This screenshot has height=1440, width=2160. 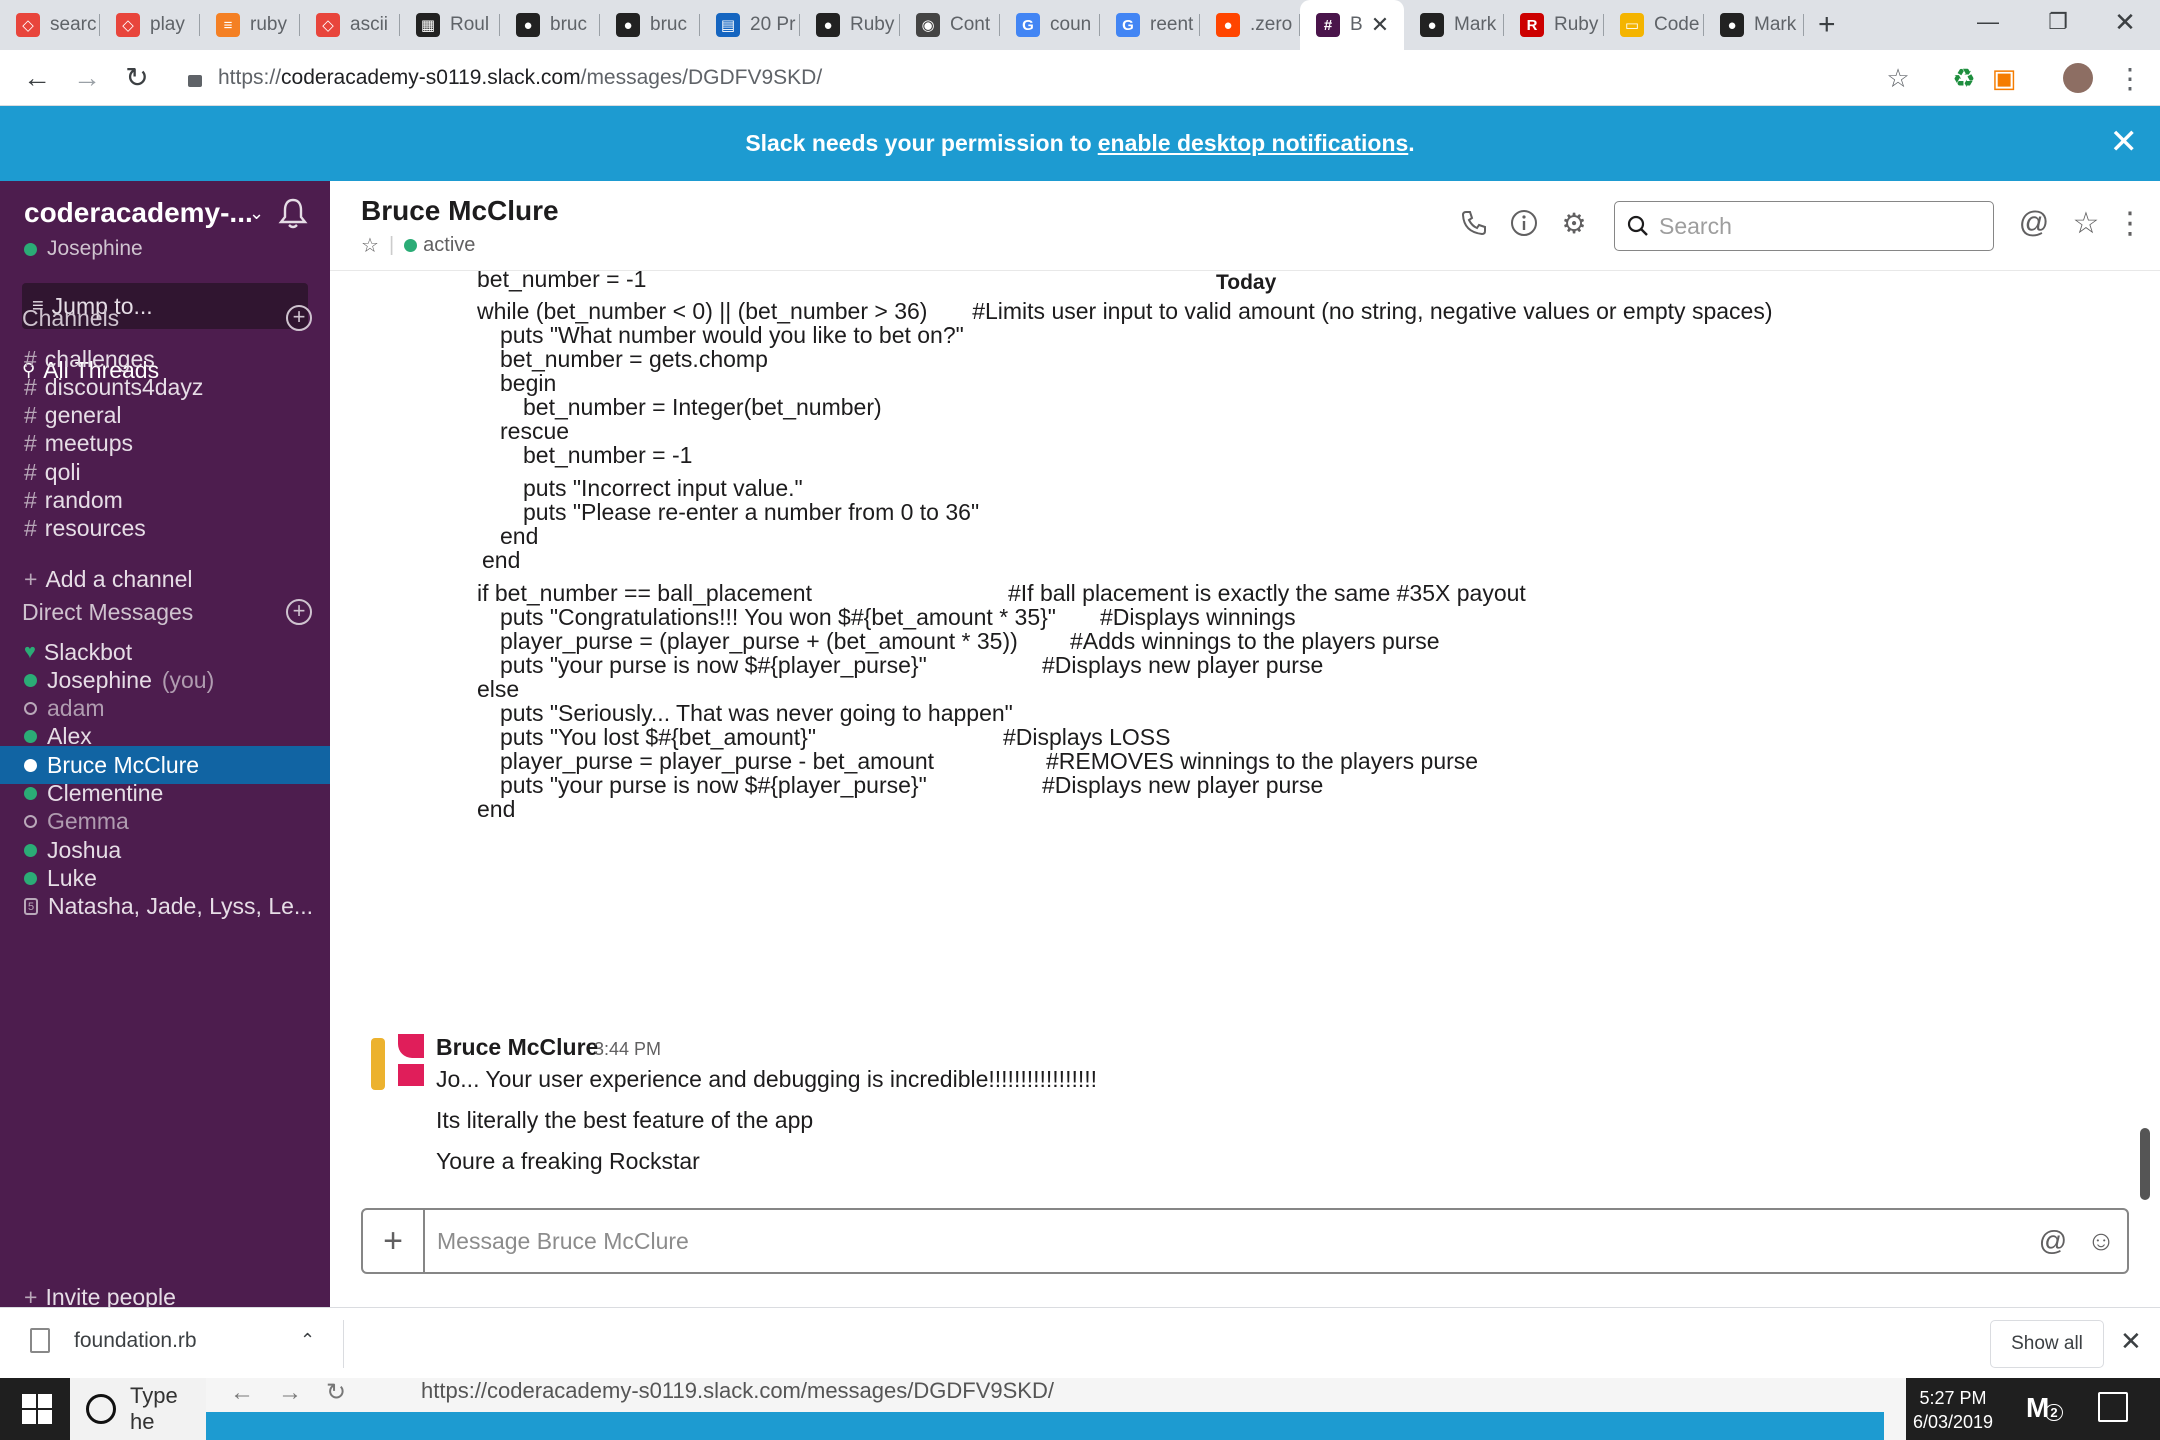 What do you see at coordinates (370, 245) in the screenshot?
I see `star-icon: ☆` at bounding box center [370, 245].